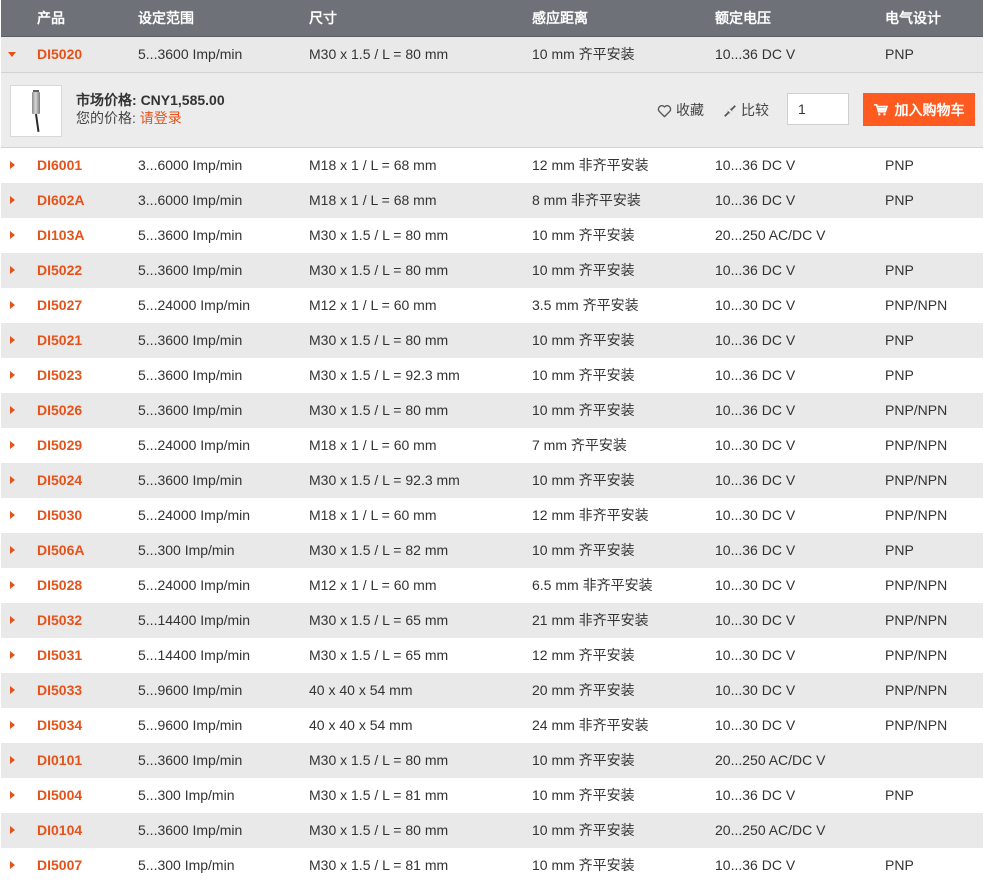 The height and width of the screenshot is (885, 984). I want to click on cell-range: 5...300 Imp/min, so click(186, 865).